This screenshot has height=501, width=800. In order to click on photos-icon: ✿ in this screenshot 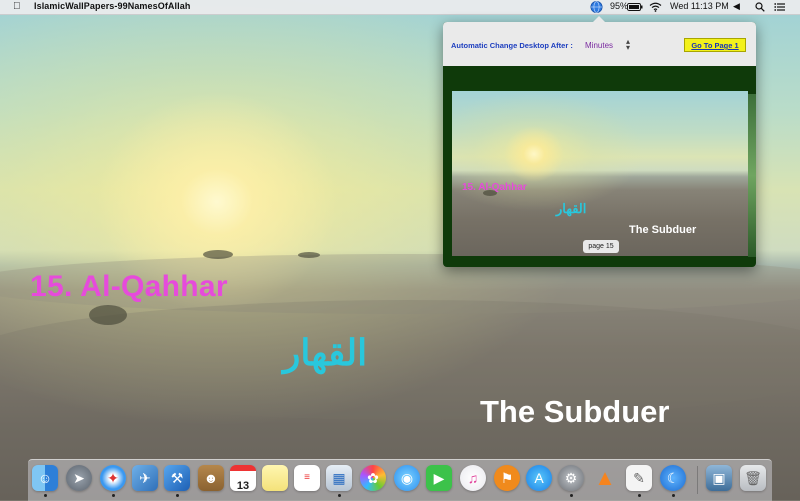, I will do `click(373, 478)`.